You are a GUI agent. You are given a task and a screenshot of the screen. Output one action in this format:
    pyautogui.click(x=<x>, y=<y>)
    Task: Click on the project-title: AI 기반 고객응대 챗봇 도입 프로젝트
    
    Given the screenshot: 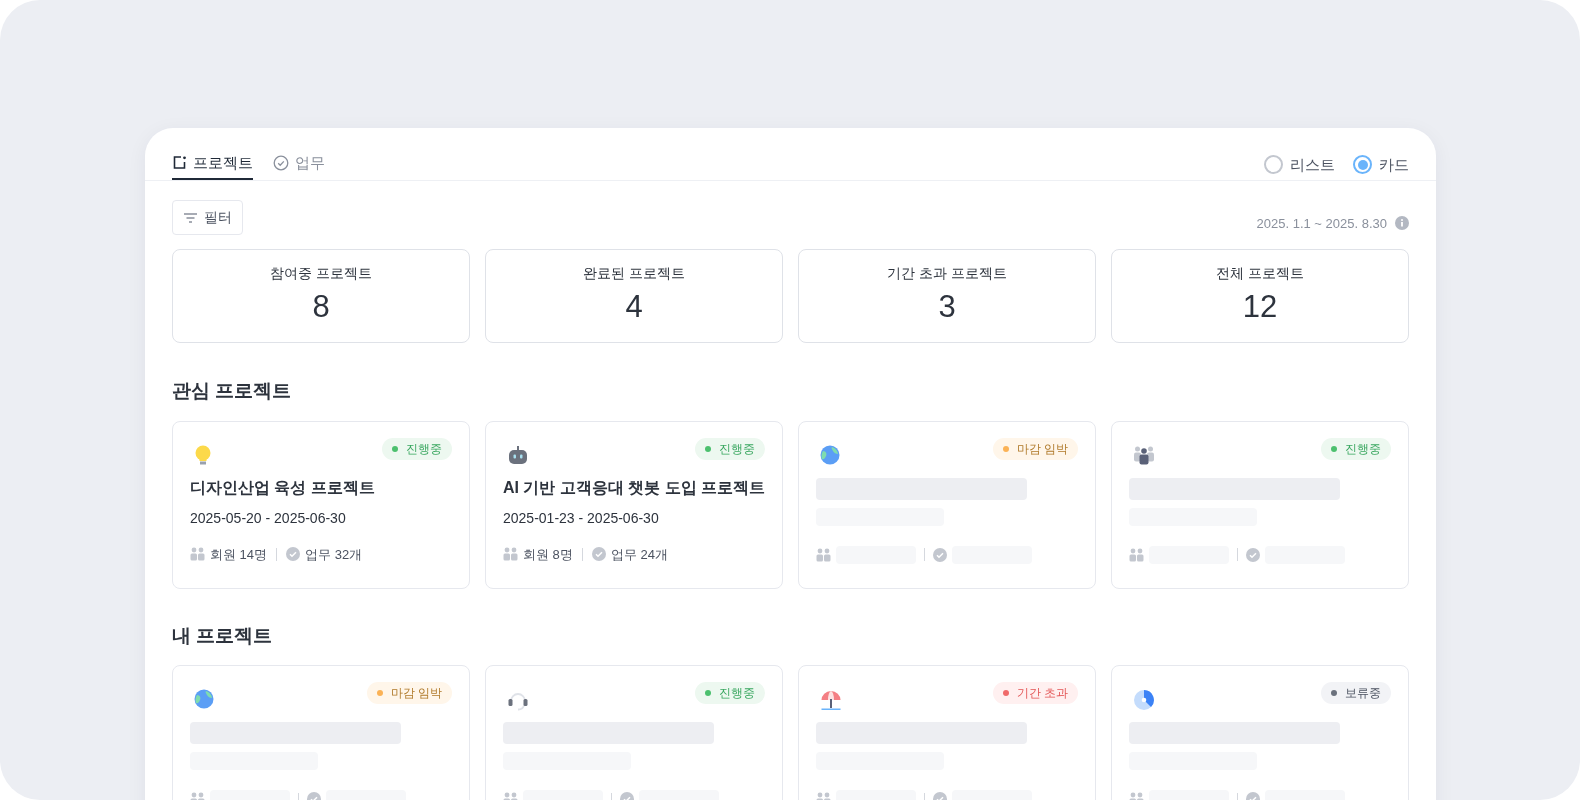 What is the action you would take?
    pyautogui.click(x=634, y=487)
    